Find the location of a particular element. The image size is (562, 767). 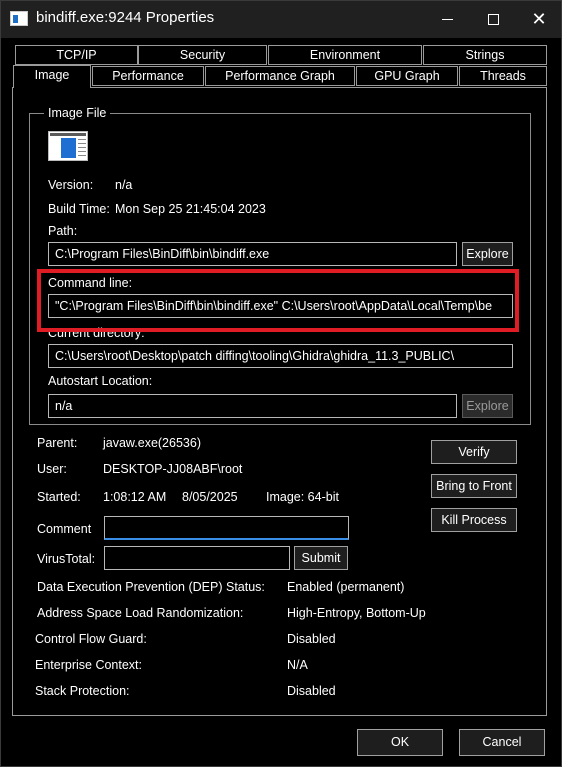

stack-protection-value: Disabled is located at coordinates (311, 691).